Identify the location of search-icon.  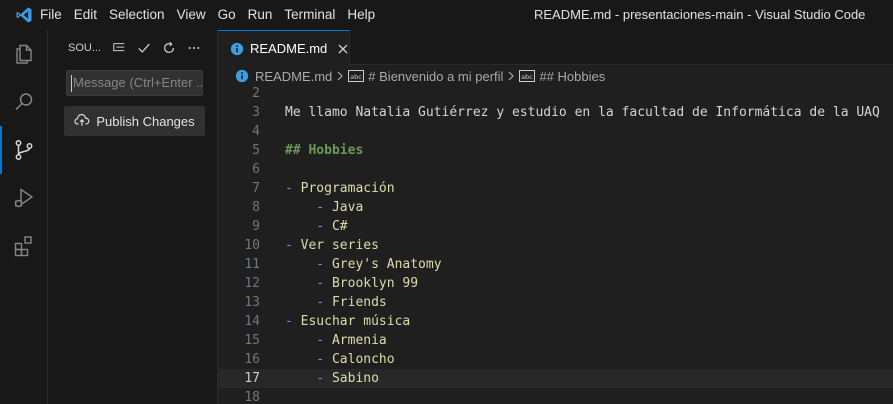
(24, 102).